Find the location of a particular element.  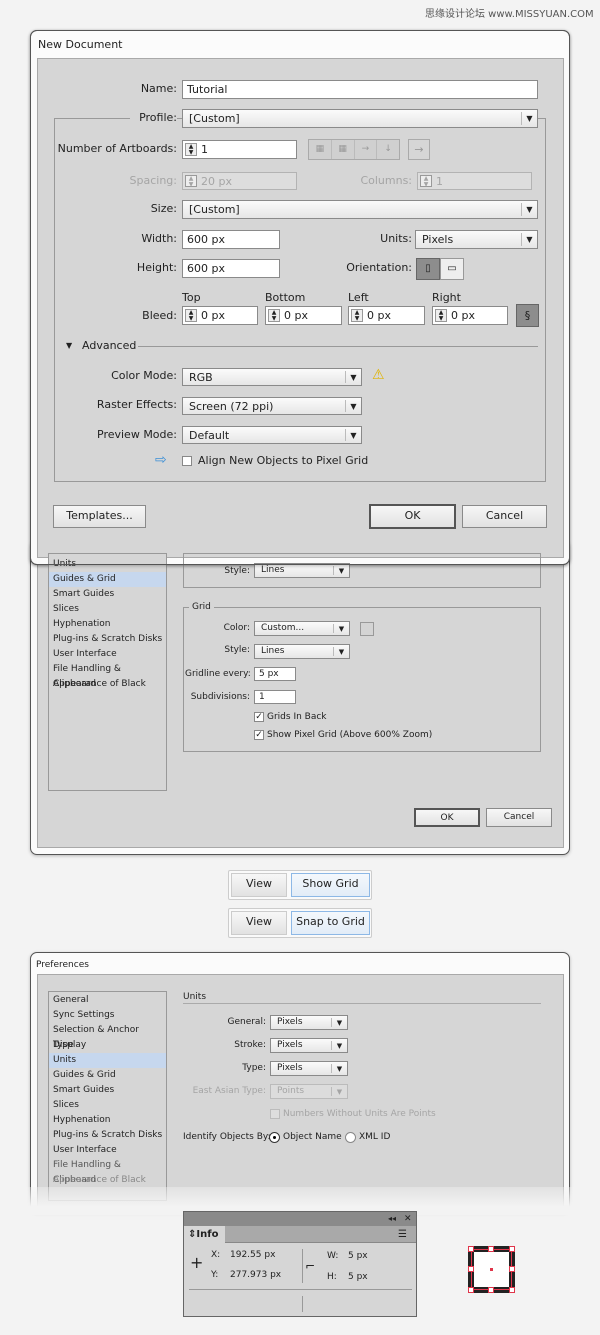

artboard-layout-buttons: ▦ ▦ → ↓ is located at coordinates (354, 149).